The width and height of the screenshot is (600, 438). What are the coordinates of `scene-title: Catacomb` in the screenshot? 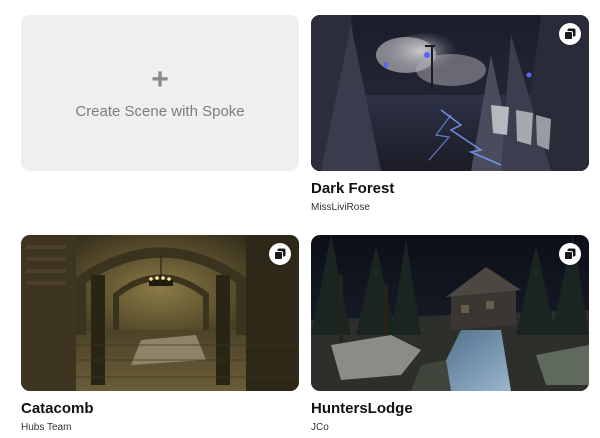 It's located at (160, 409).